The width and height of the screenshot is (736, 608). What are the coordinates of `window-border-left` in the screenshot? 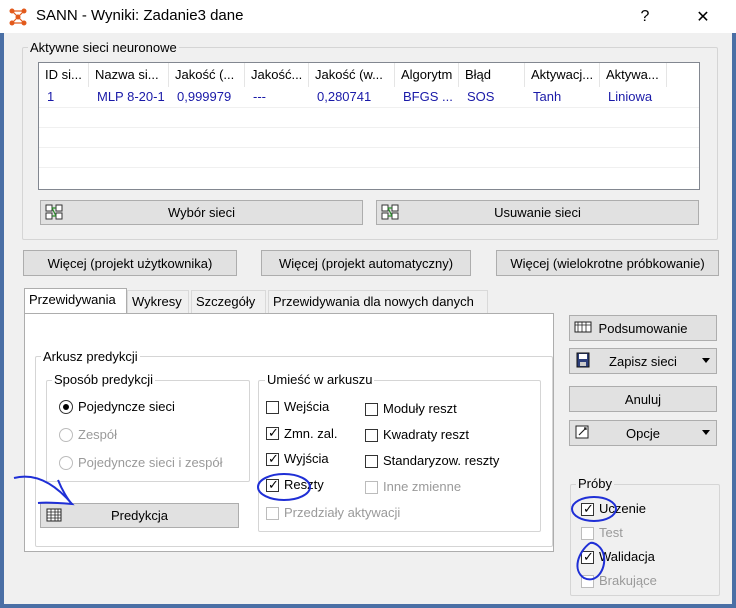 It's located at (2, 320).